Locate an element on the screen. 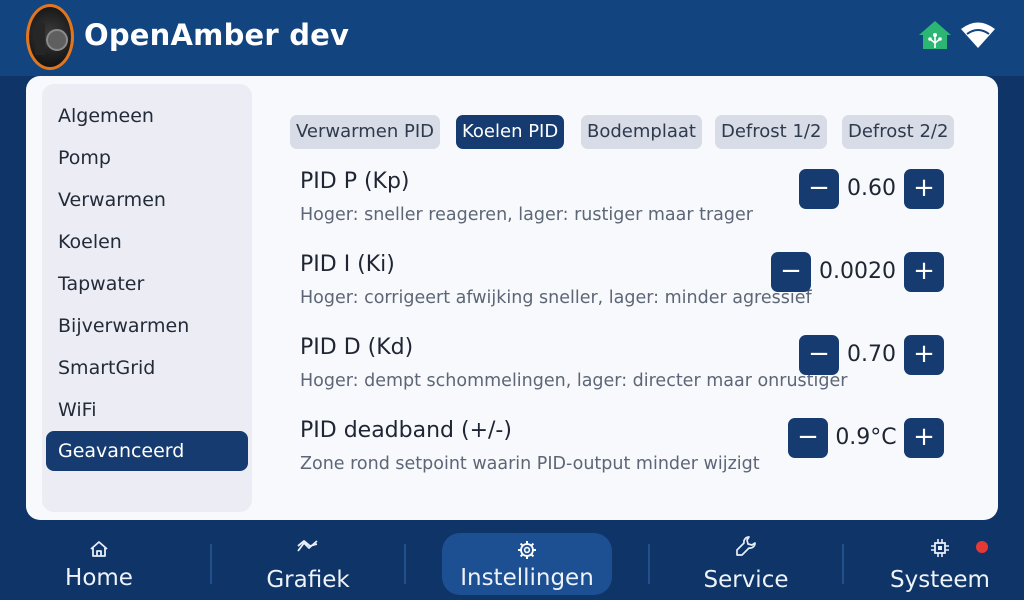 Image resolution: width=1024 pixels, height=600 pixels. sidebar-item-pomp: Pomp is located at coordinates (147, 158).